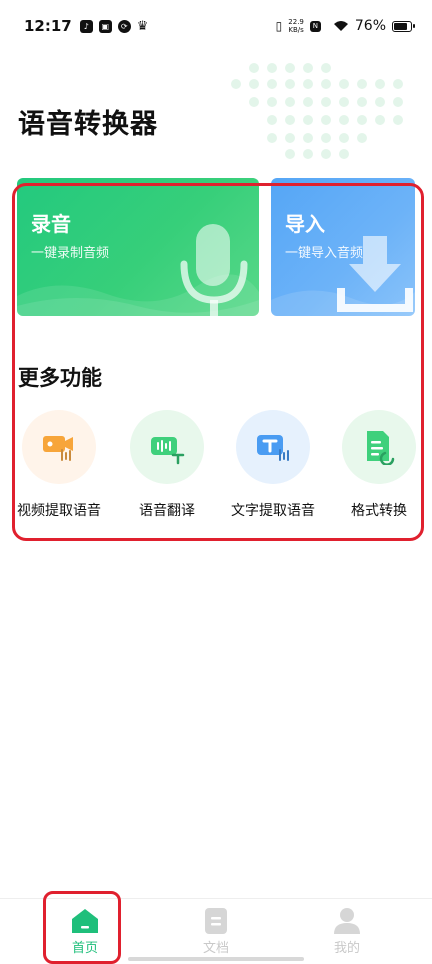 Image resolution: width=432 pixels, height=964 pixels. I want to click on crown-notification-icon: ♛, so click(142, 26).